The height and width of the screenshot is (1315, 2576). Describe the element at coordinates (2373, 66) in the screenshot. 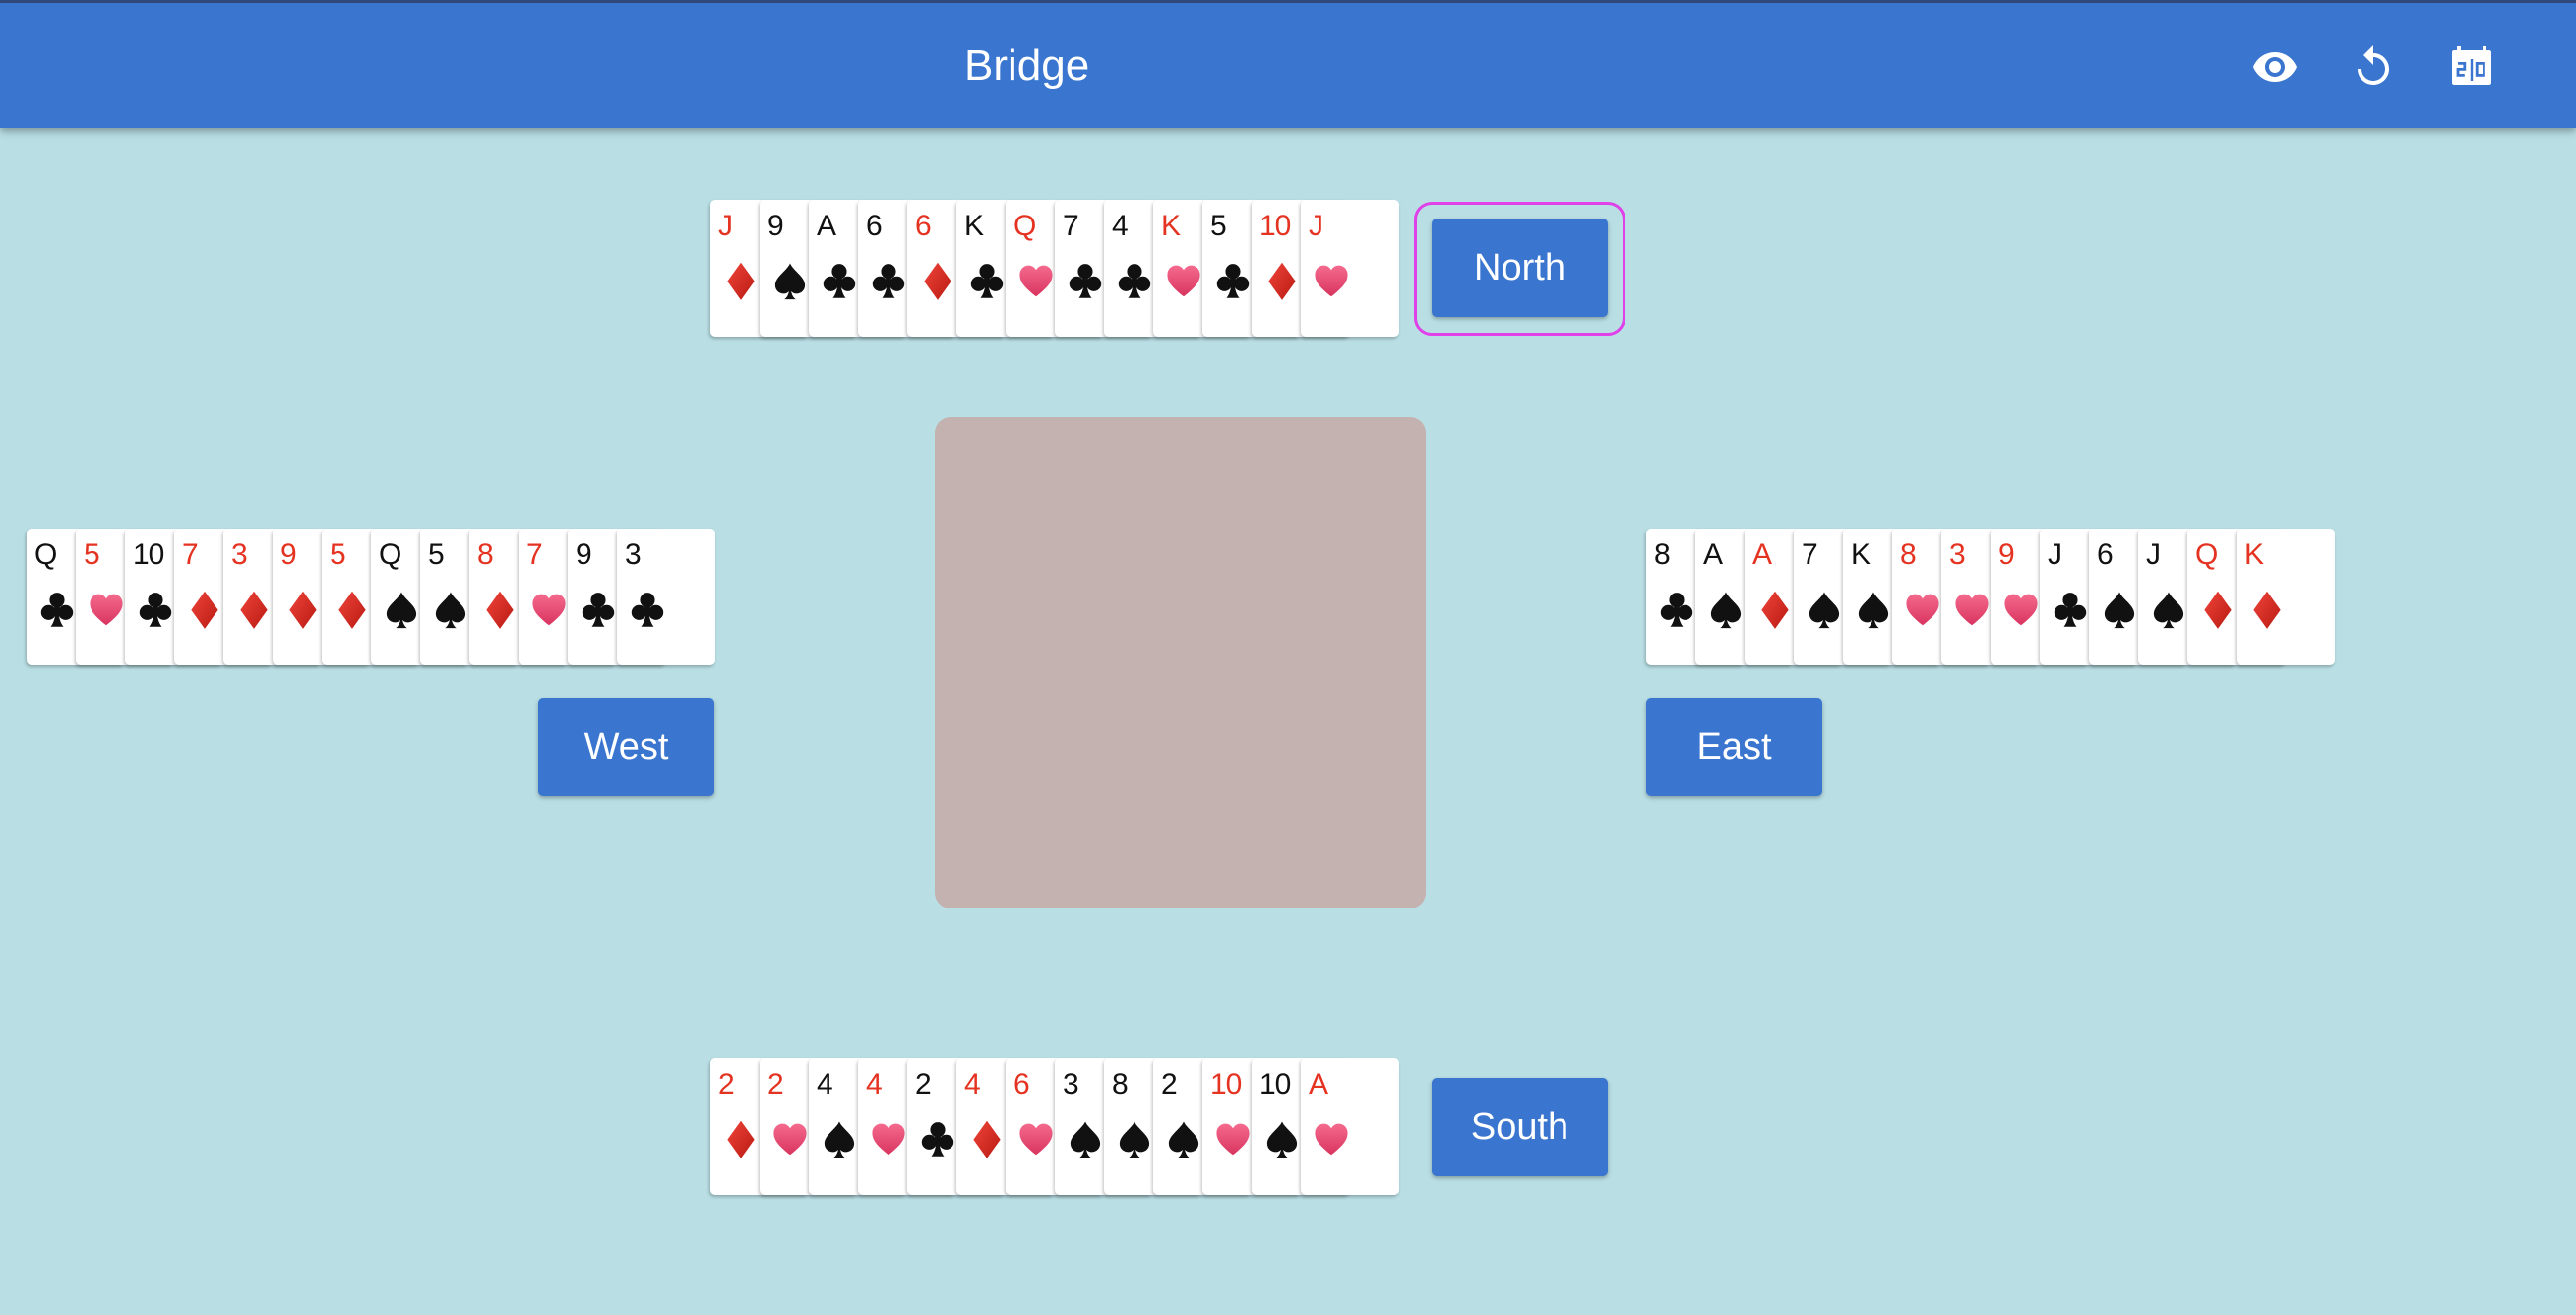

I see `refresh-icon` at that location.